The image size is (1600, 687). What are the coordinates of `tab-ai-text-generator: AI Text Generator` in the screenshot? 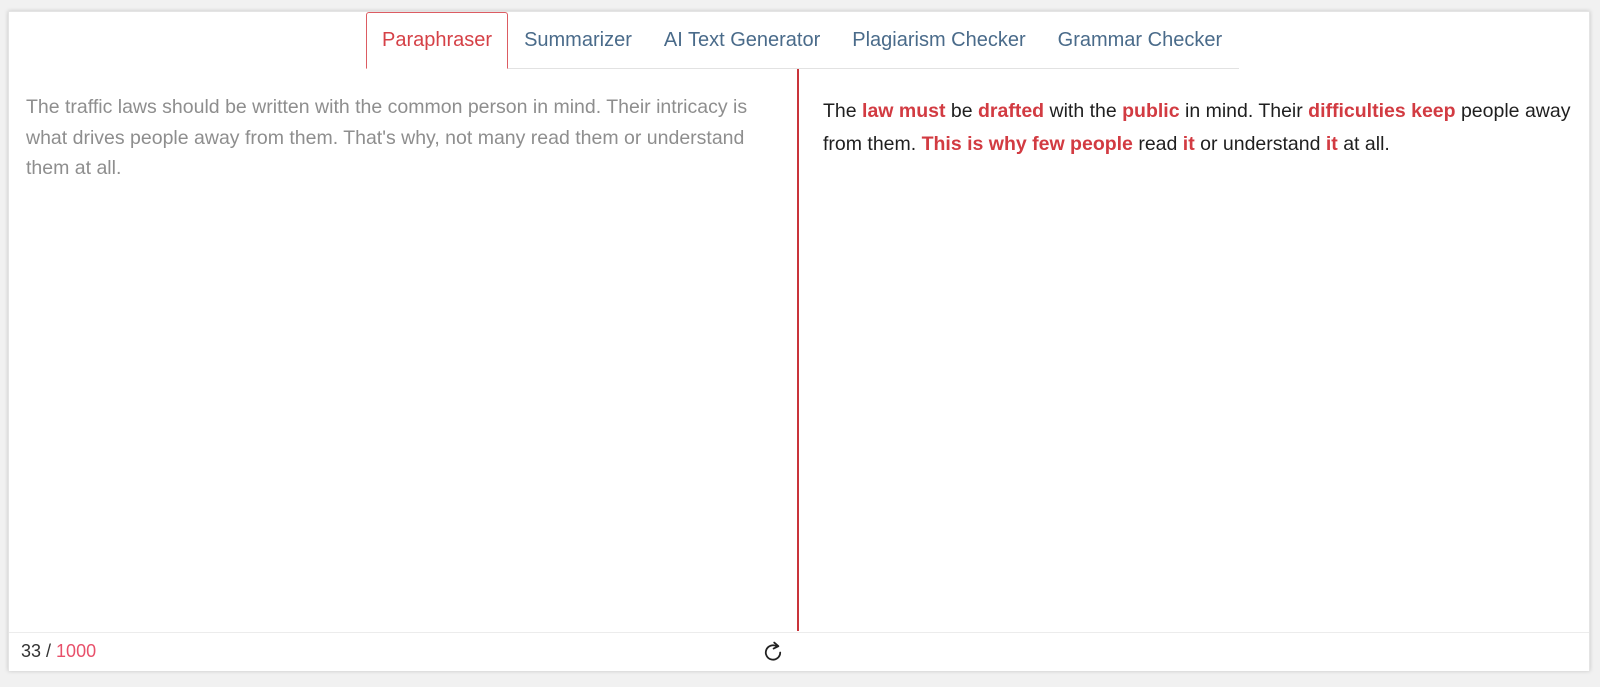 It's located at (742, 40).